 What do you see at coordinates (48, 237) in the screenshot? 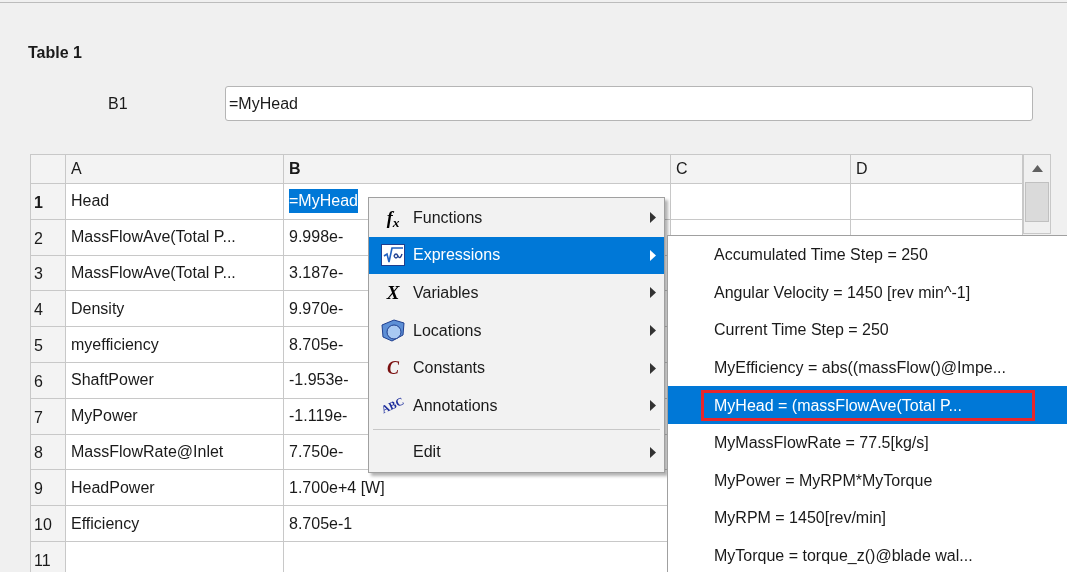
I see `row-header: 2` at bounding box center [48, 237].